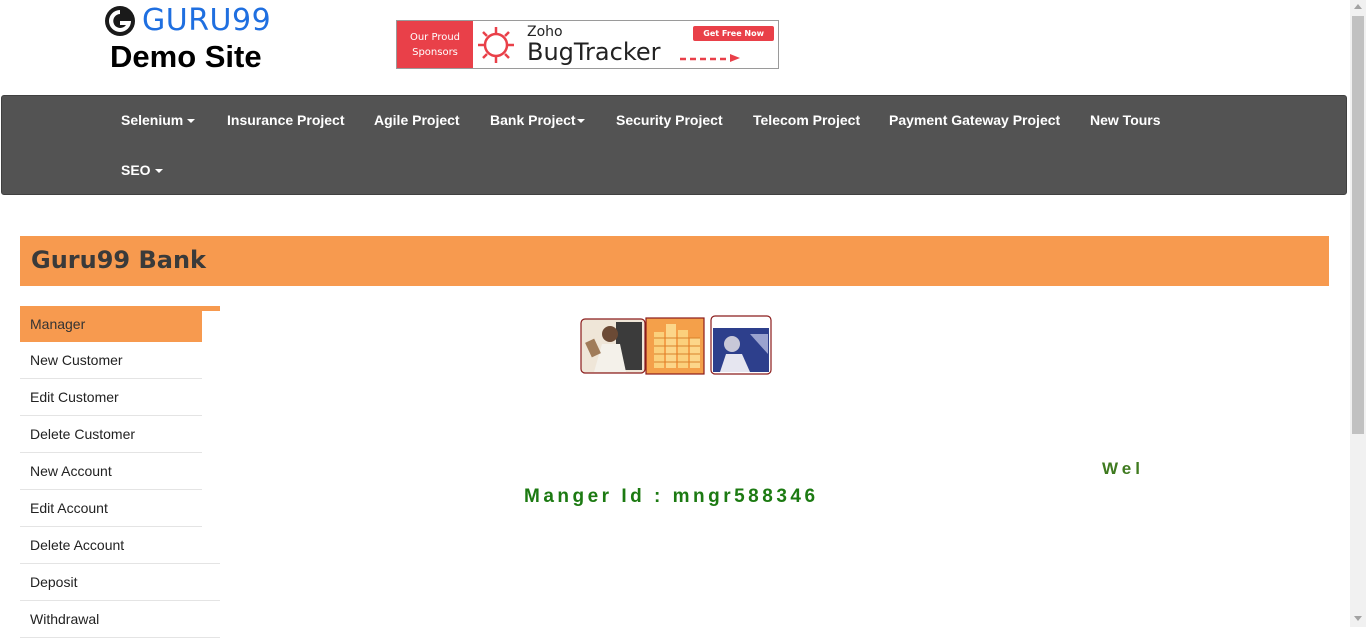 Image resolution: width=1366 pixels, height=638 pixels. Describe the element at coordinates (120, 21) in the screenshot. I see `guru99-logo-icon` at that location.